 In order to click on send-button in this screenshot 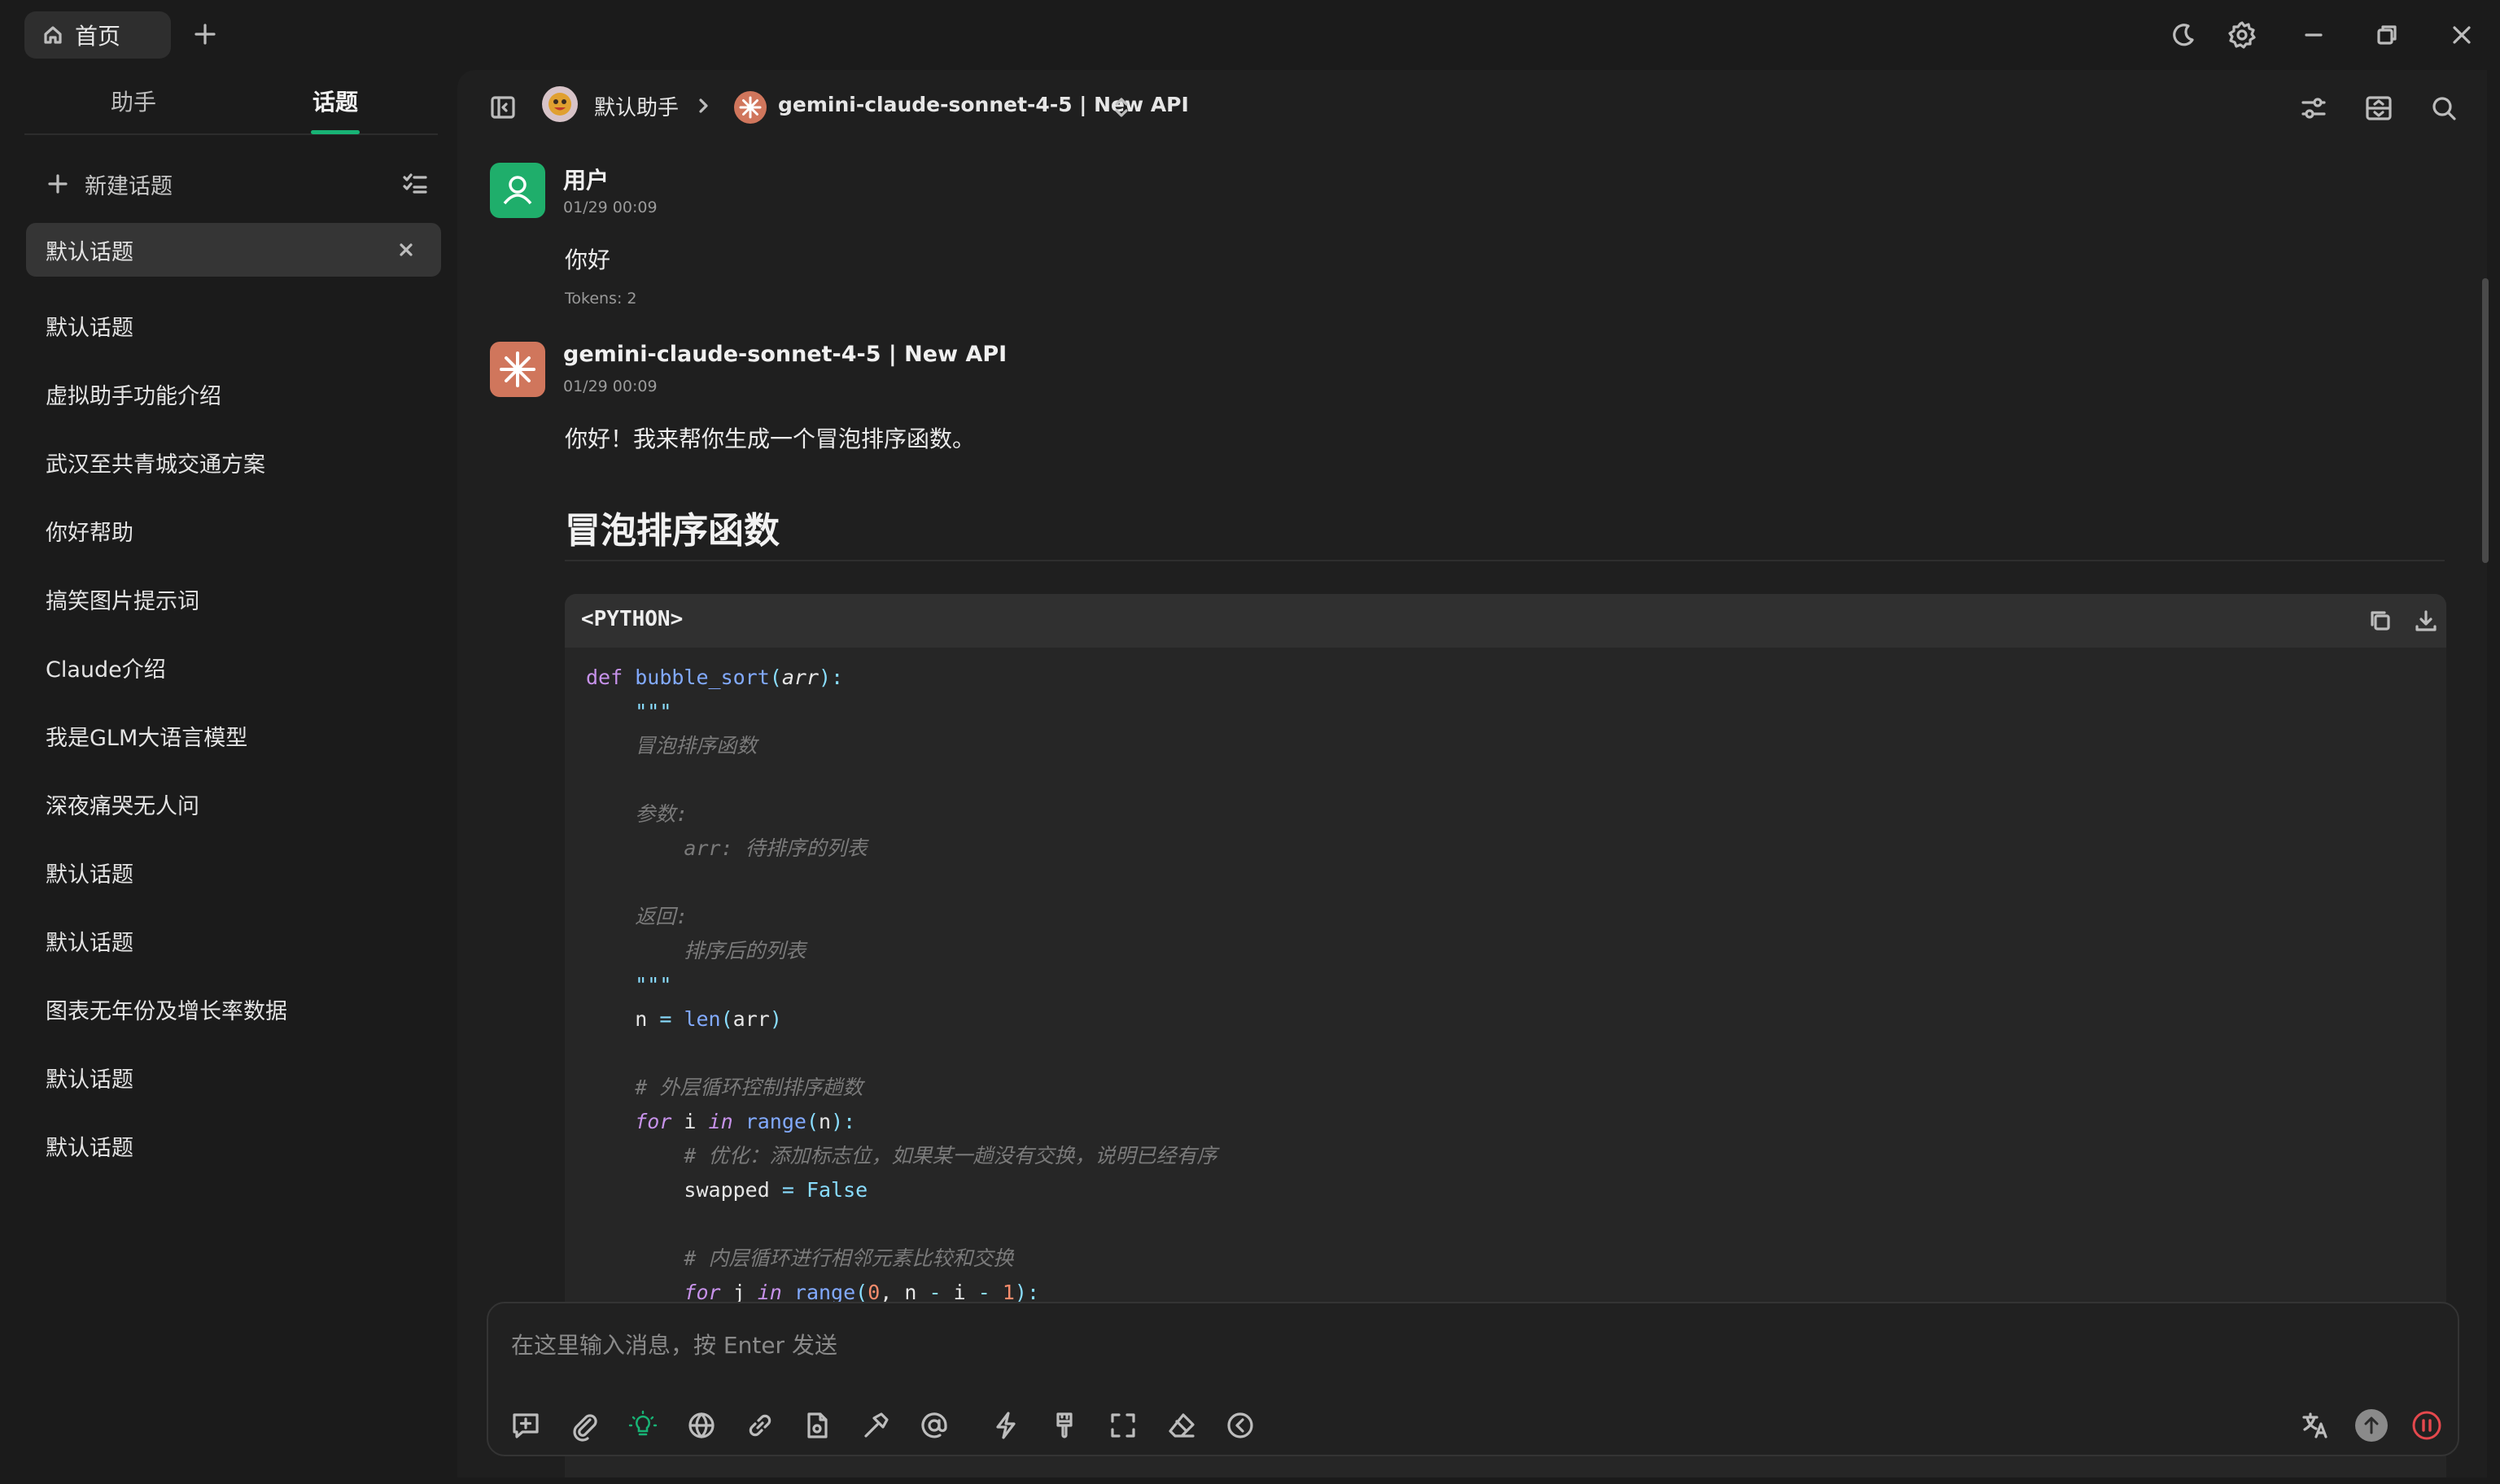, I will do `click(2371, 1426)`.